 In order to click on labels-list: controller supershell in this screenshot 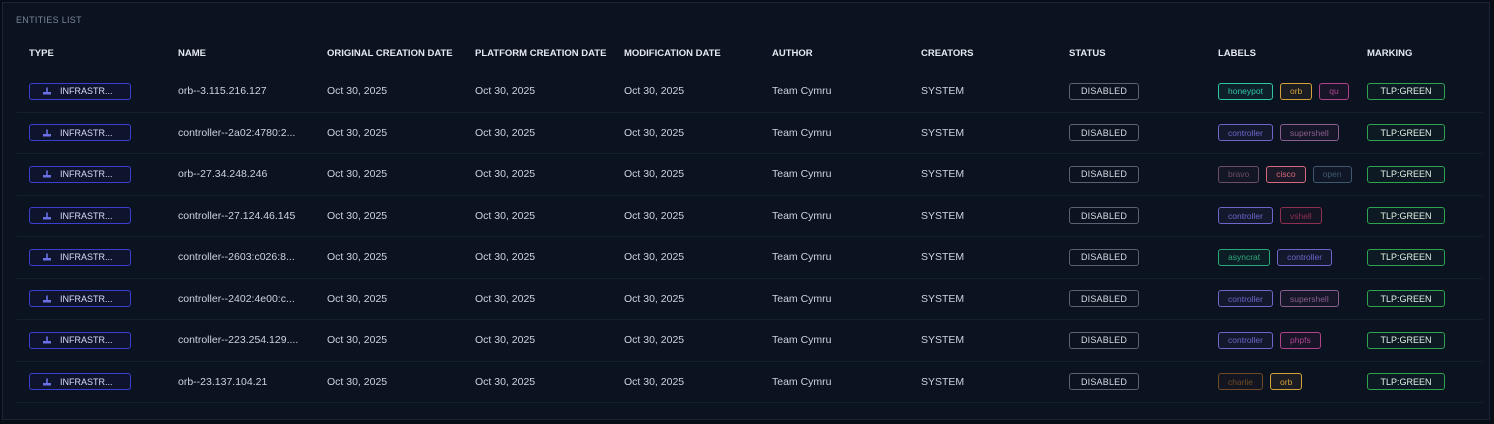, I will do `click(1289, 133)`.